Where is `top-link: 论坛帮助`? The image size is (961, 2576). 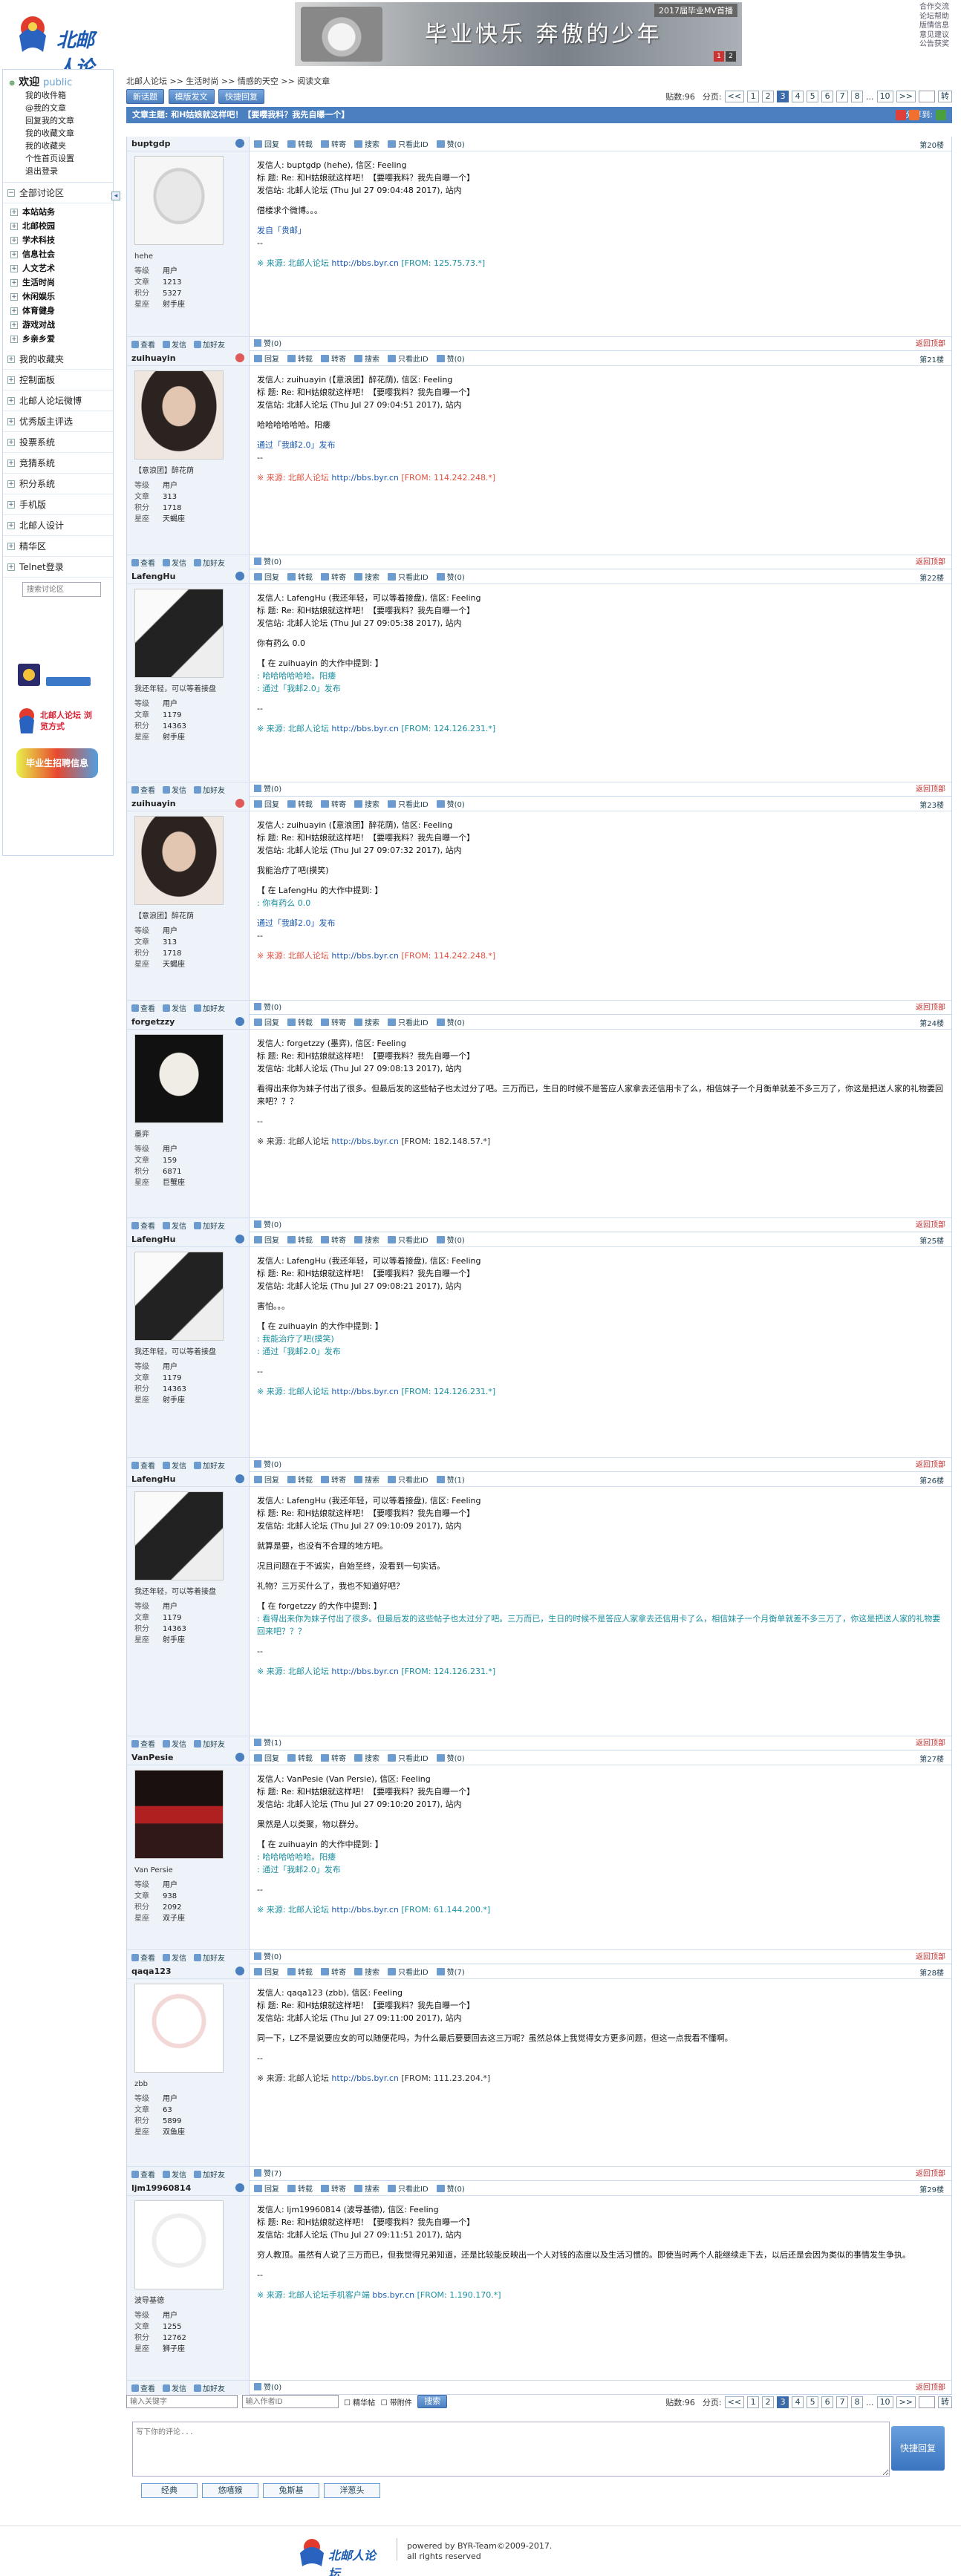 top-link: 论坛帮助 is located at coordinates (940, 17).